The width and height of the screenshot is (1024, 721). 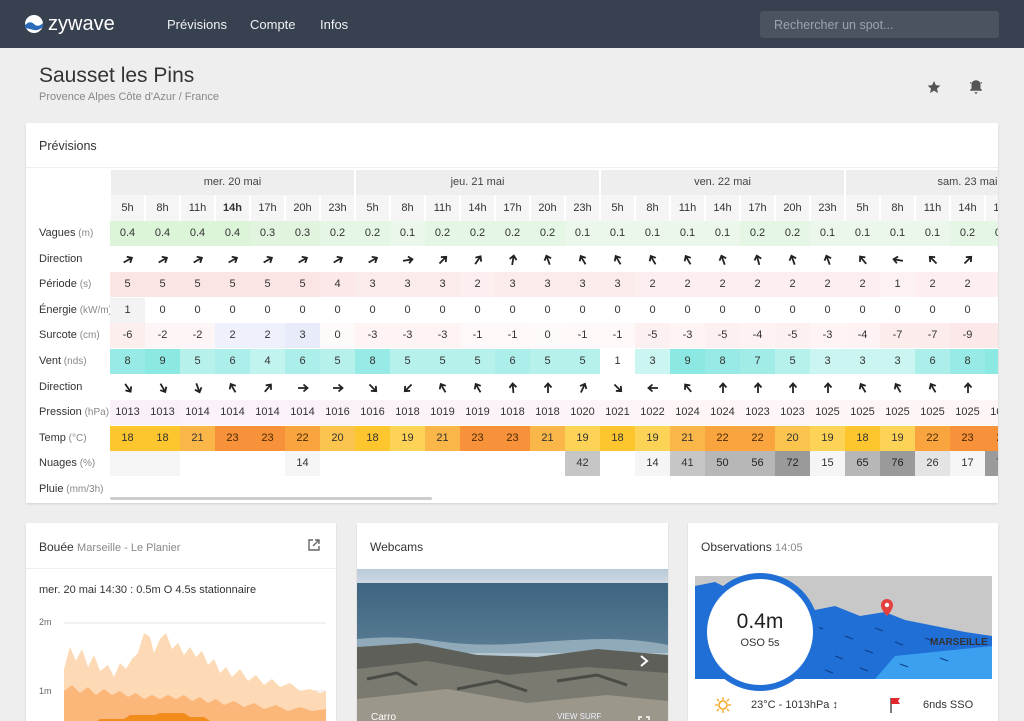 What do you see at coordinates (314, 545) in the screenshot?
I see `external-link-icon` at bounding box center [314, 545].